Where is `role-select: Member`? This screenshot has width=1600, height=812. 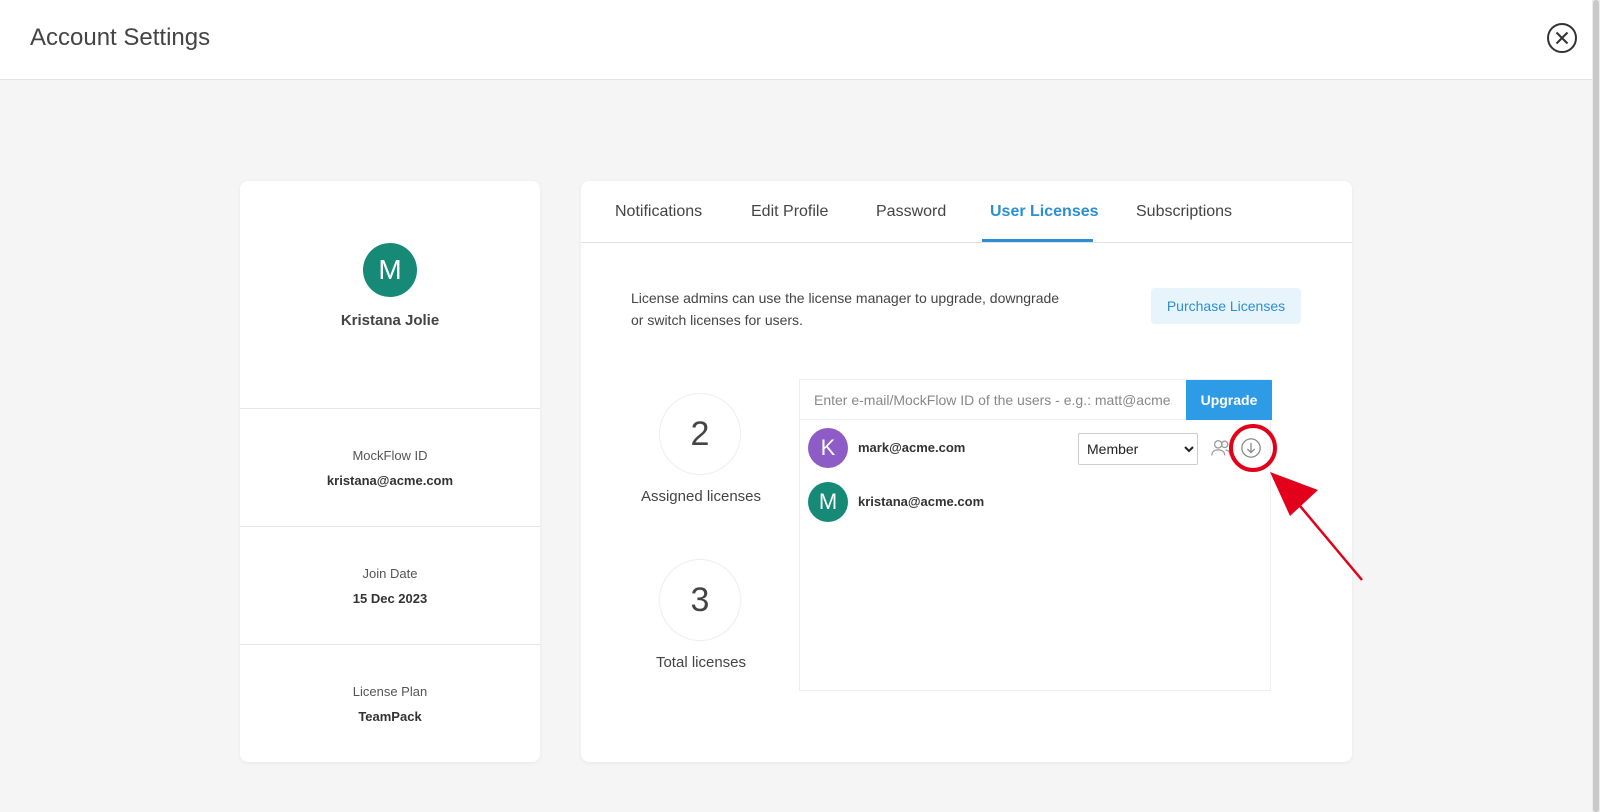 role-select: Member is located at coordinates (1138, 449).